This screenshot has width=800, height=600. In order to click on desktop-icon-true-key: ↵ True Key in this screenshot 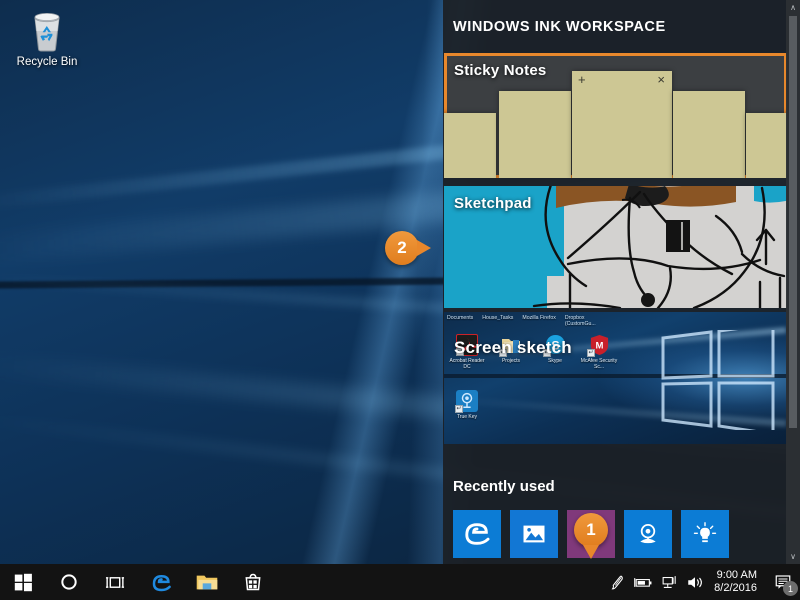, I will do `click(467, 405)`.